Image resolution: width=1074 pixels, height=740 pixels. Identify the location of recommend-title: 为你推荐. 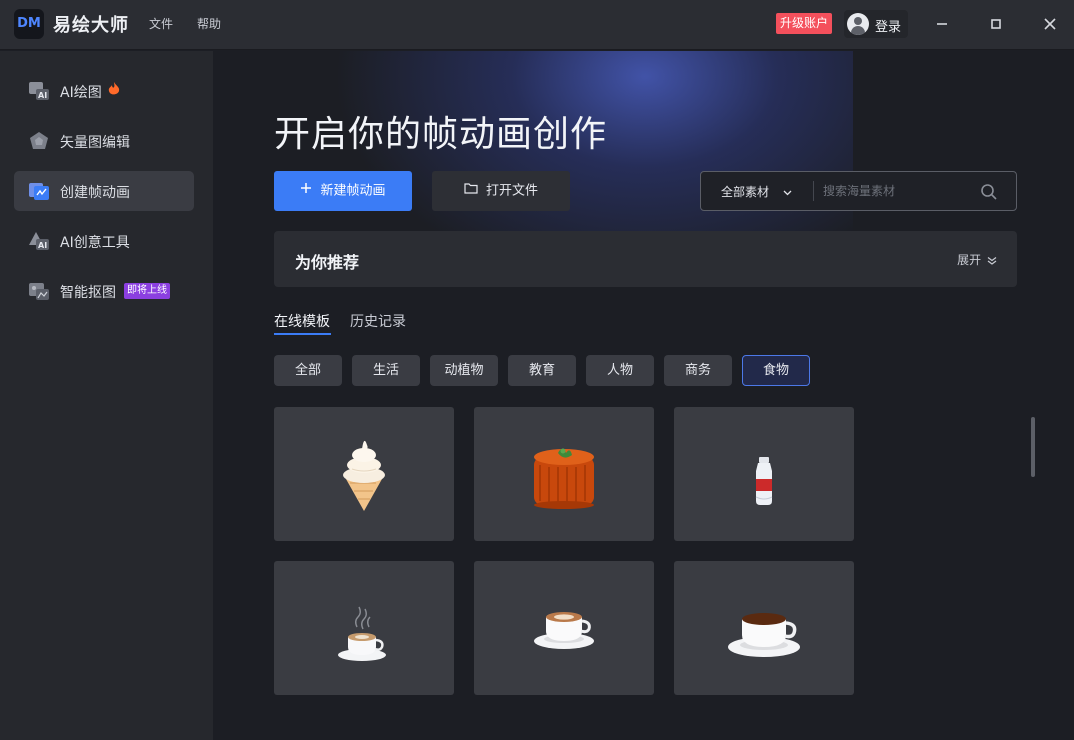
(327, 262).